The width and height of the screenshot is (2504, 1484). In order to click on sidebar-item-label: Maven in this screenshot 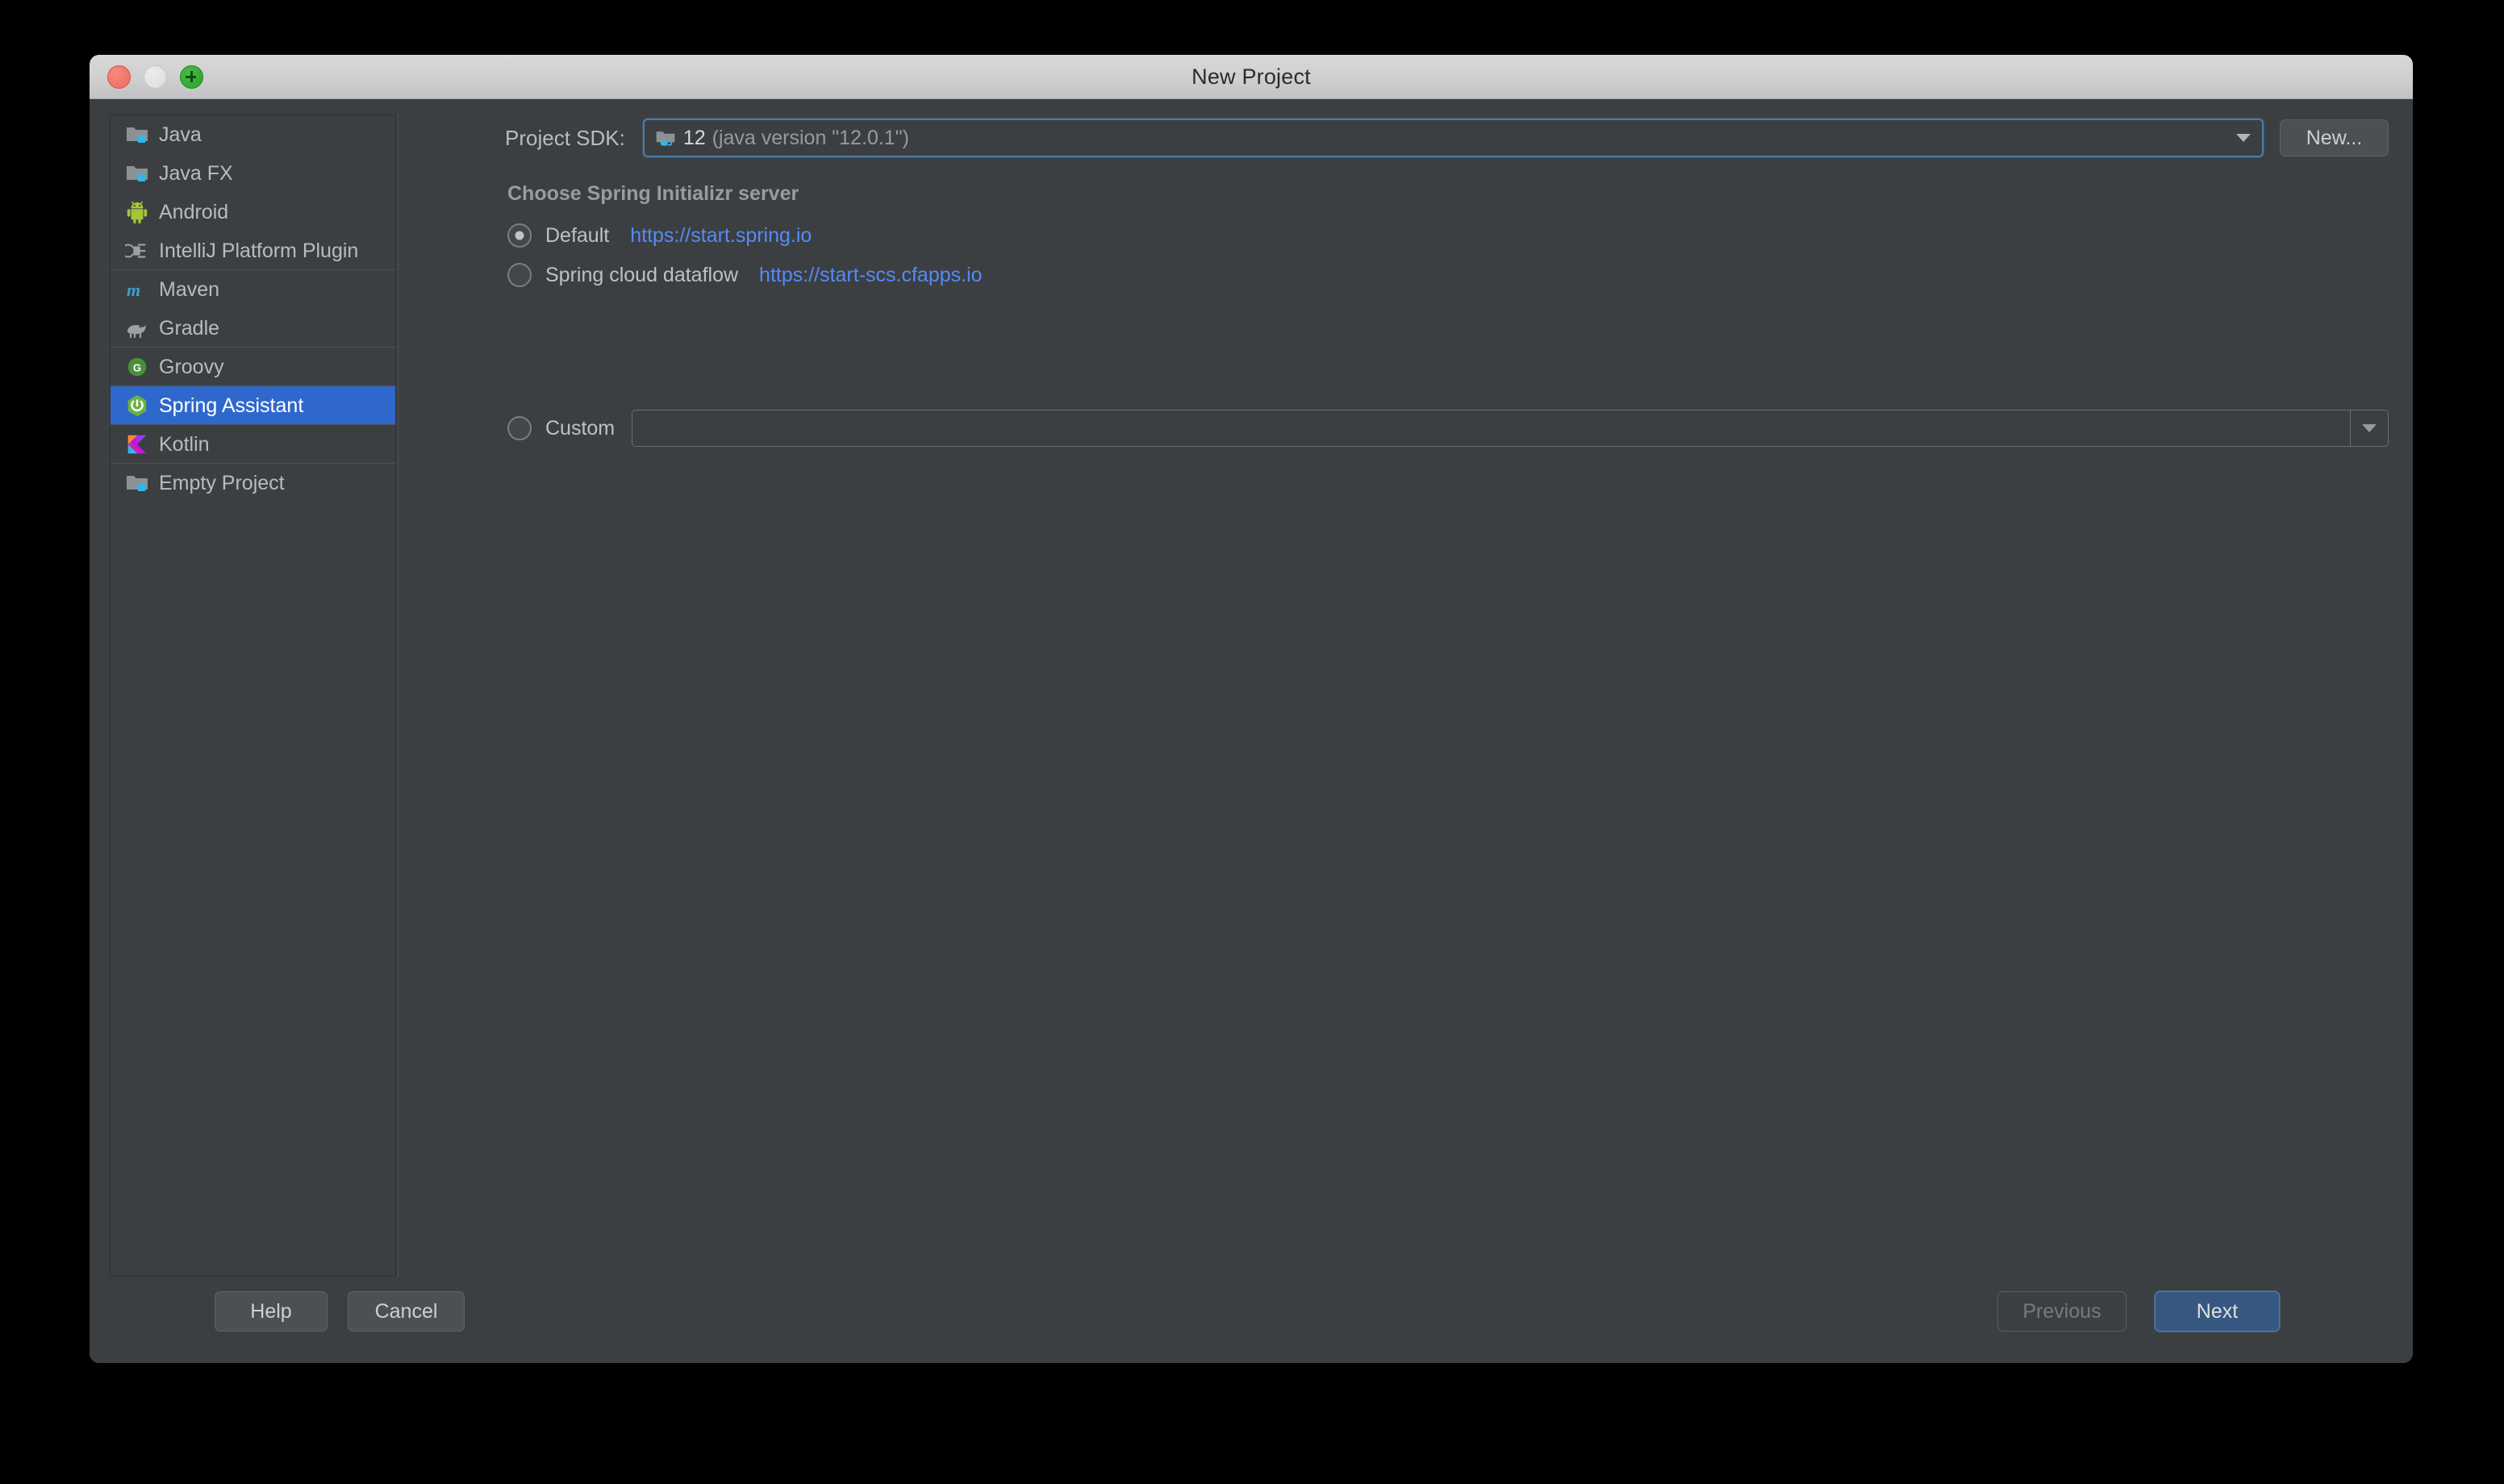, I will do `click(189, 289)`.